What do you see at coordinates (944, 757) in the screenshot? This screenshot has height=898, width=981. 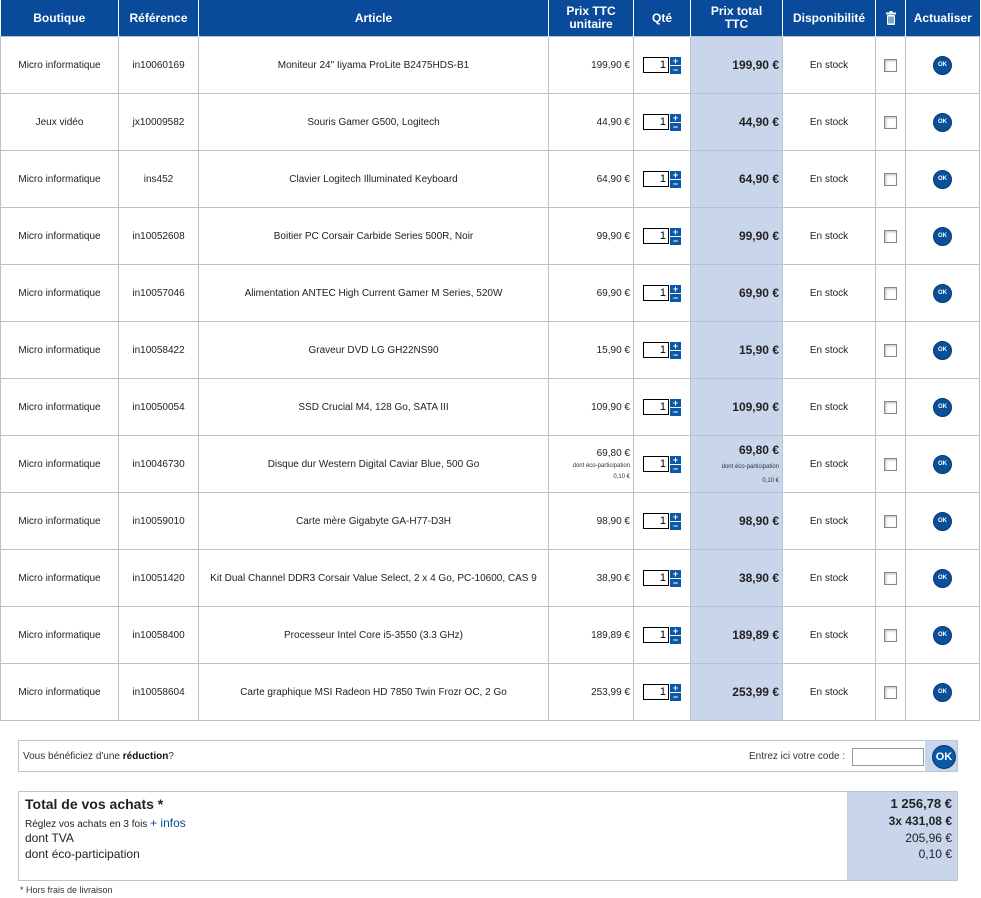 I see `promo-ok-button: OK` at bounding box center [944, 757].